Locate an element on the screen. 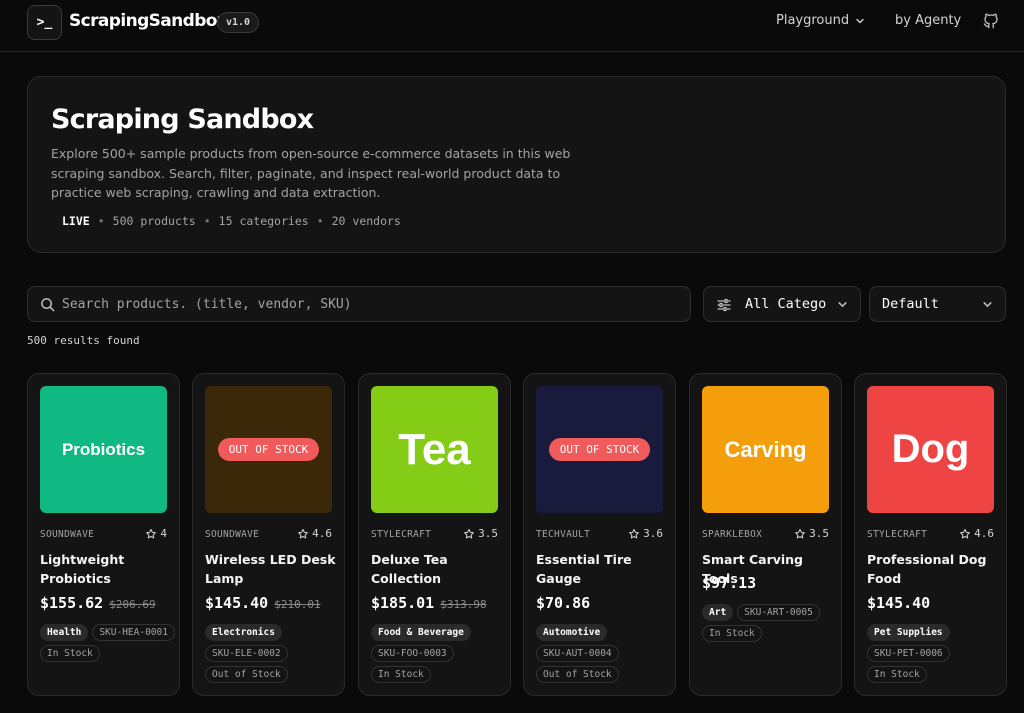  product-image-text: Tea is located at coordinates (434, 449).